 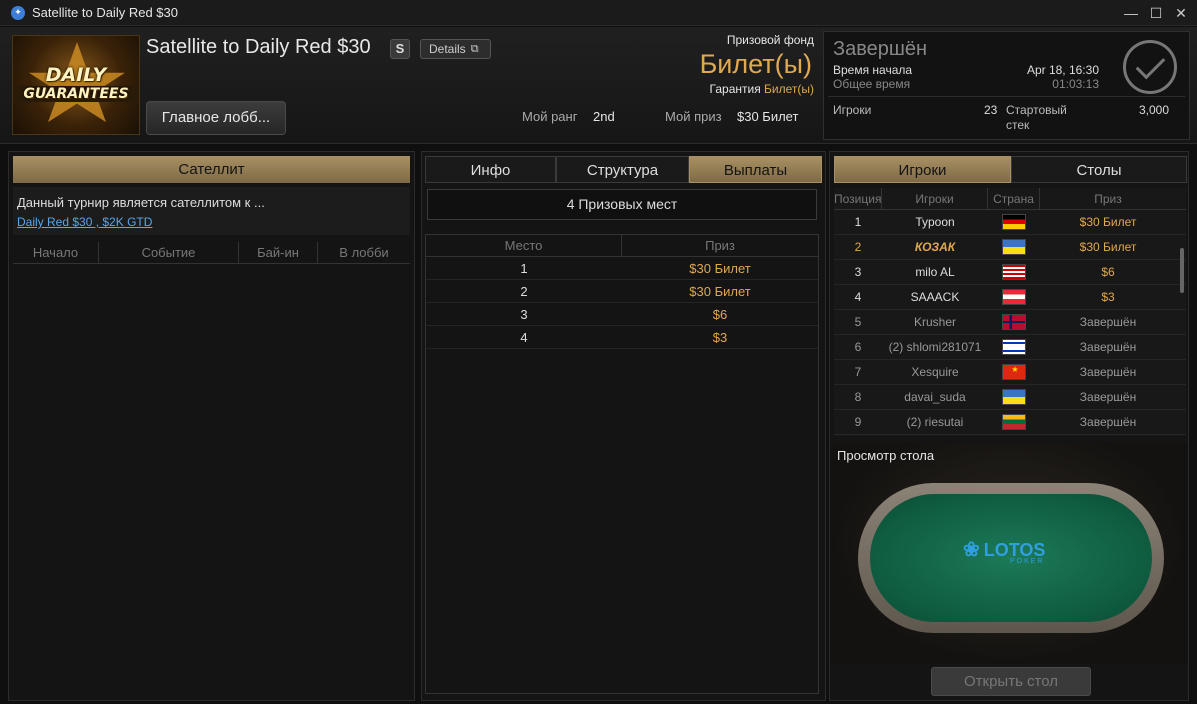 What do you see at coordinates (858, 222) in the screenshot?
I see `player-position: 1` at bounding box center [858, 222].